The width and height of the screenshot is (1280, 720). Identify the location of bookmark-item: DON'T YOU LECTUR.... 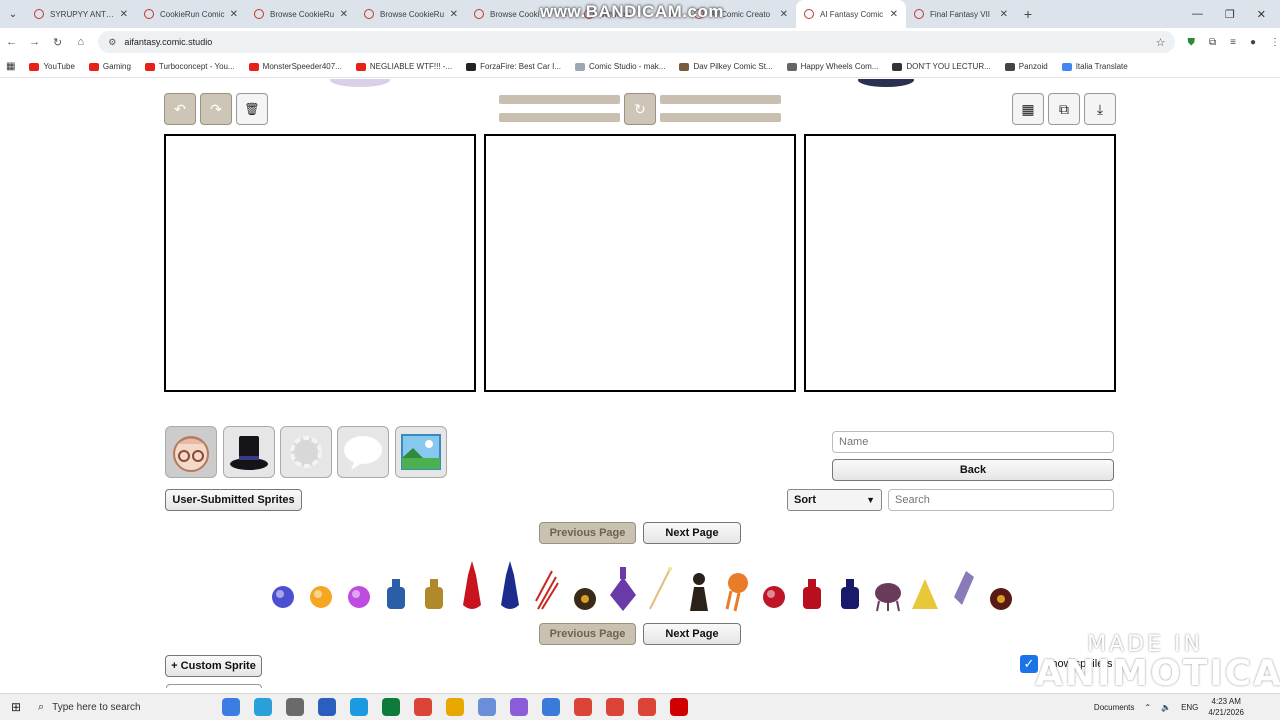
(941, 66).